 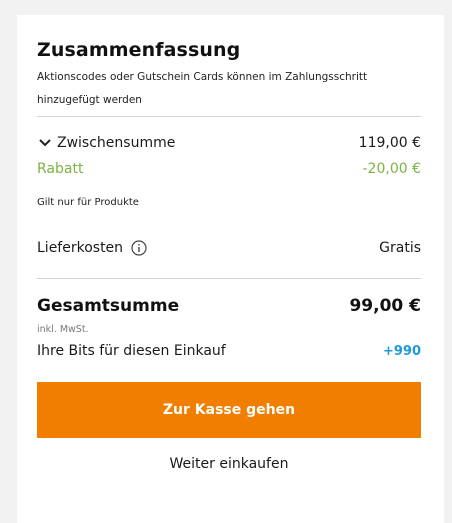 I want to click on subtotal-toggle: Zwischensumme, so click(x=106, y=143).